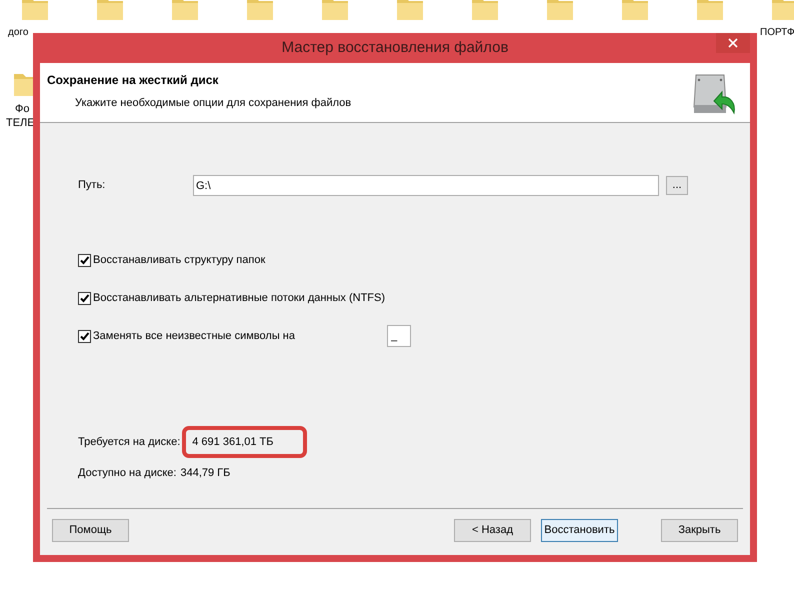 This screenshot has height=594, width=794. Describe the element at coordinates (194, 336) in the screenshot. I see `option-label: Заменять все неизвестные символы на` at that location.